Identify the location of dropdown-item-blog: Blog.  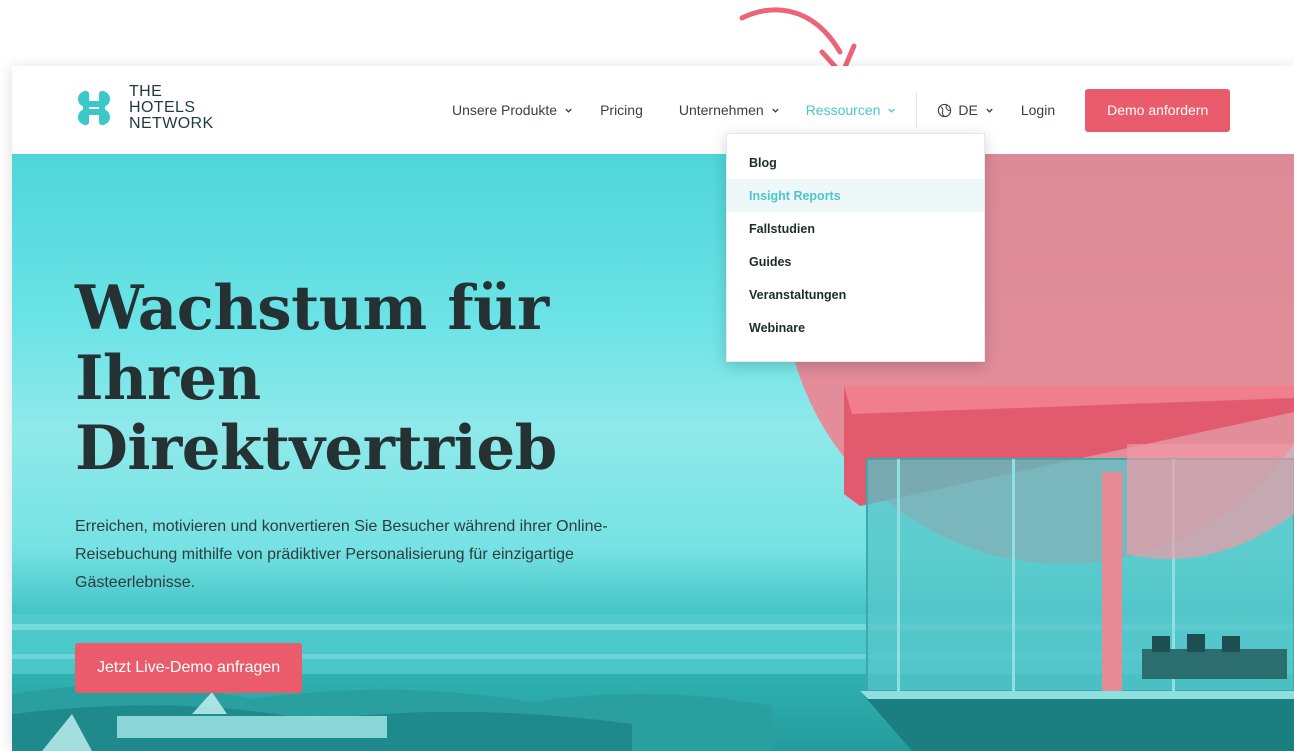
(855, 162).